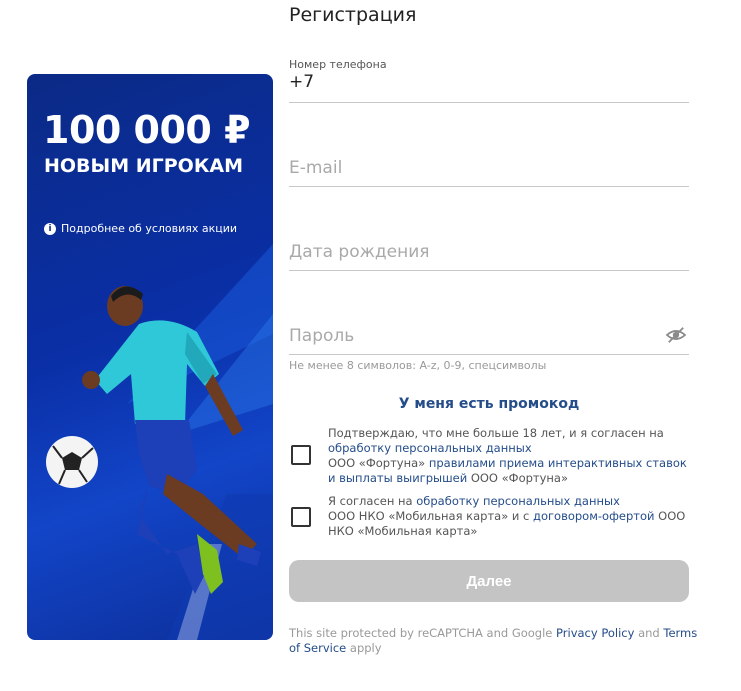  What do you see at coordinates (353, 15) in the screenshot?
I see `page-title: Регистрация` at bounding box center [353, 15].